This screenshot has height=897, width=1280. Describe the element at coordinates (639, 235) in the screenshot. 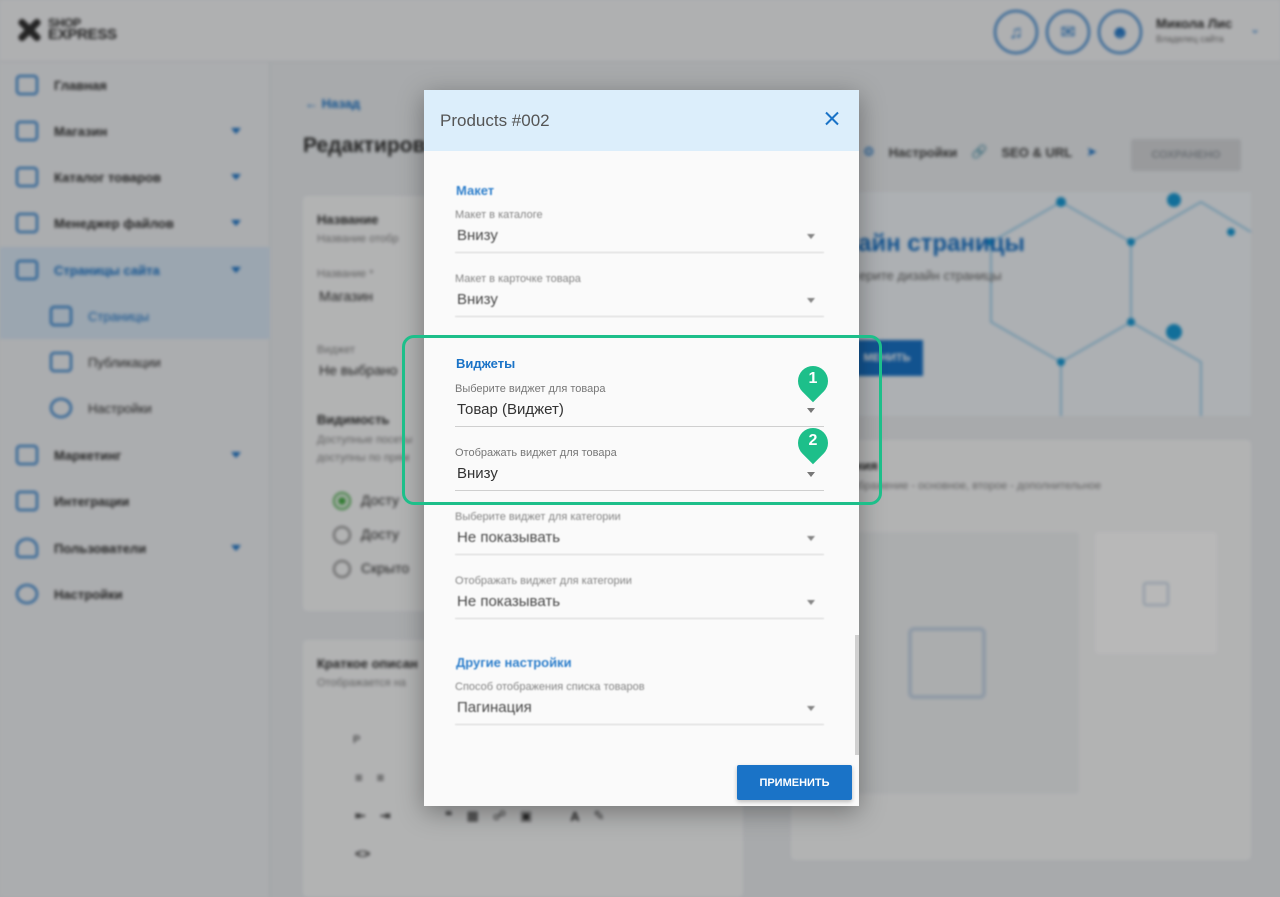

I see `catalog-layout-select: Макет в каталоге Внизу` at that location.